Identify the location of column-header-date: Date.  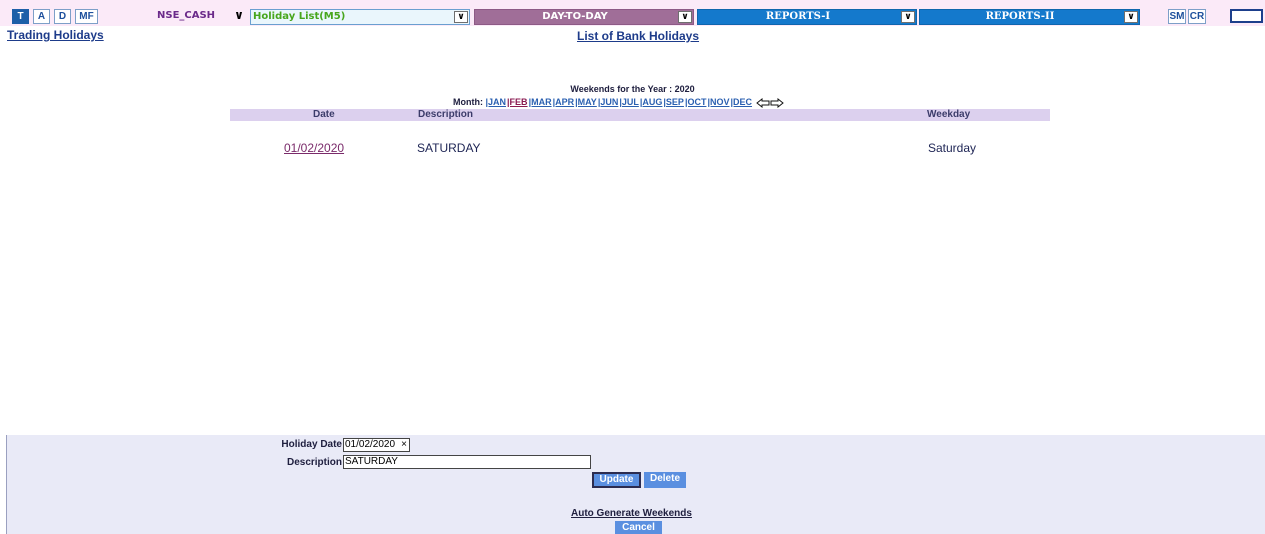
(324, 114).